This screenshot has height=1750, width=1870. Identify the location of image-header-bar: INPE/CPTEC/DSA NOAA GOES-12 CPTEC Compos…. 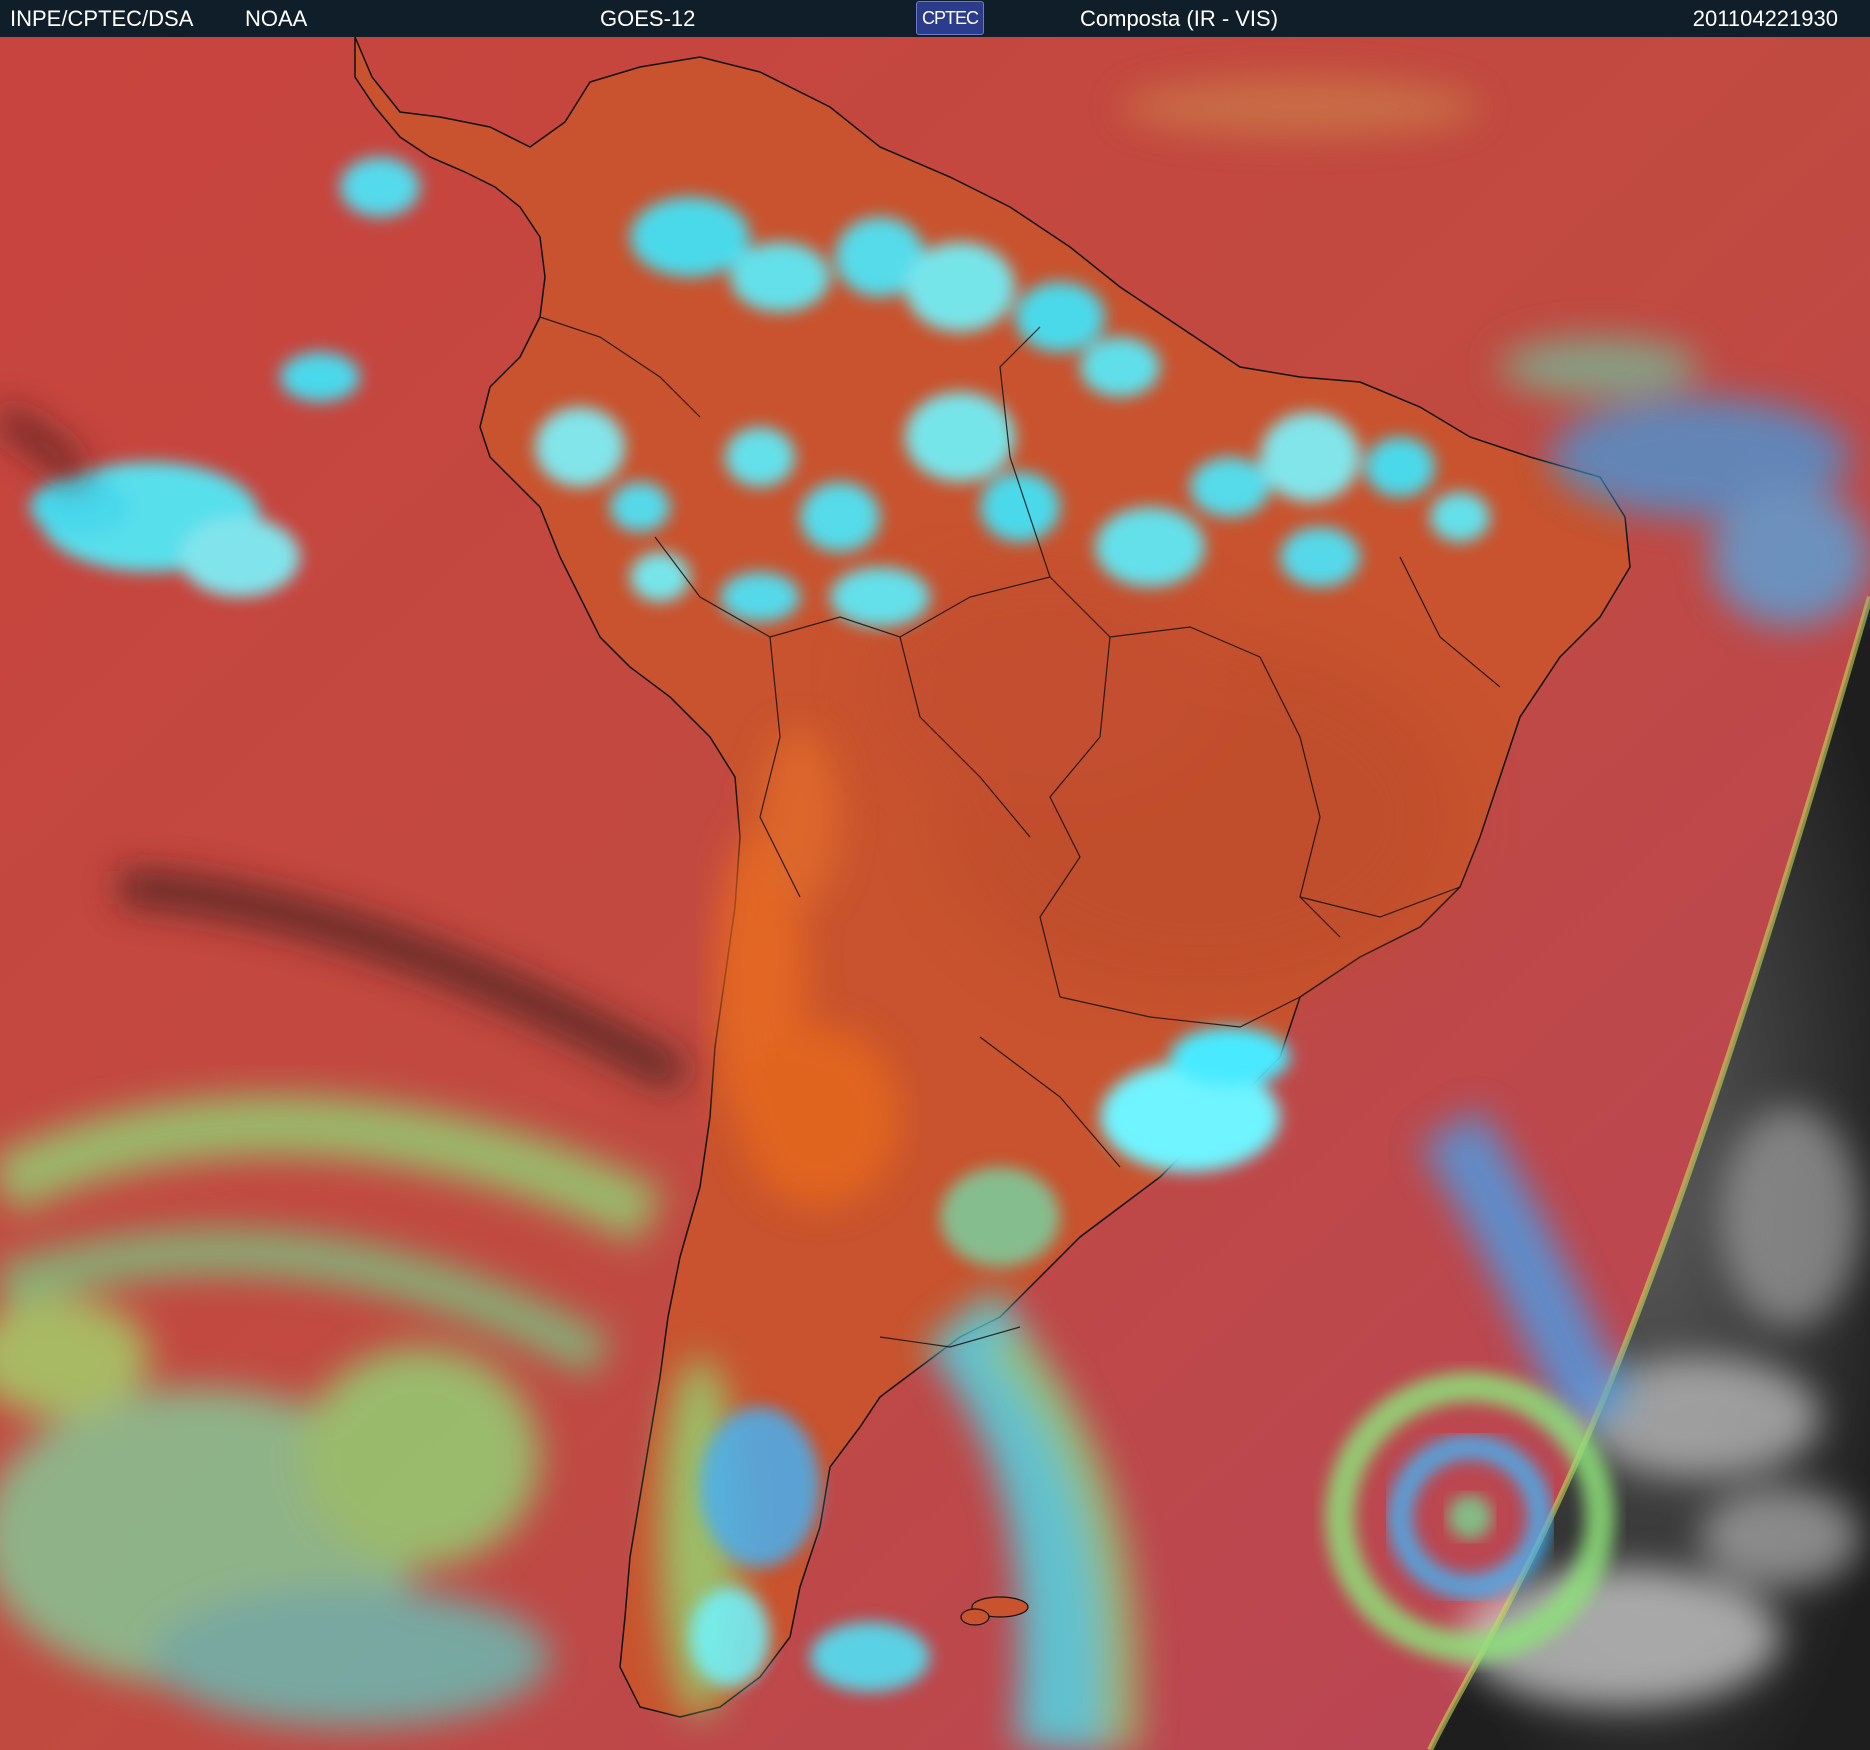
(935, 18).